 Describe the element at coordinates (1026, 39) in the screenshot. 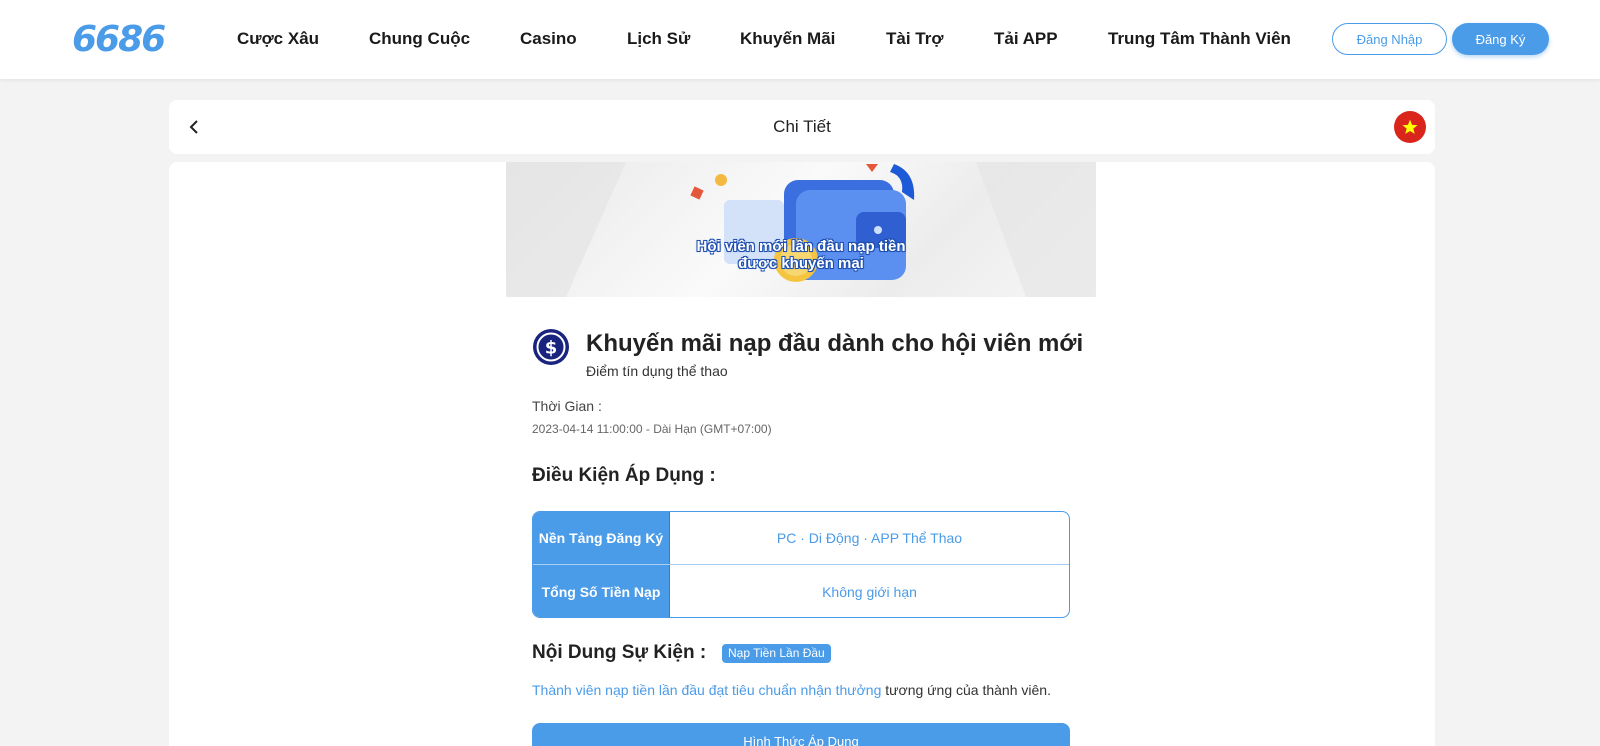

I see `nav-item-tai-app: Tải APP` at that location.